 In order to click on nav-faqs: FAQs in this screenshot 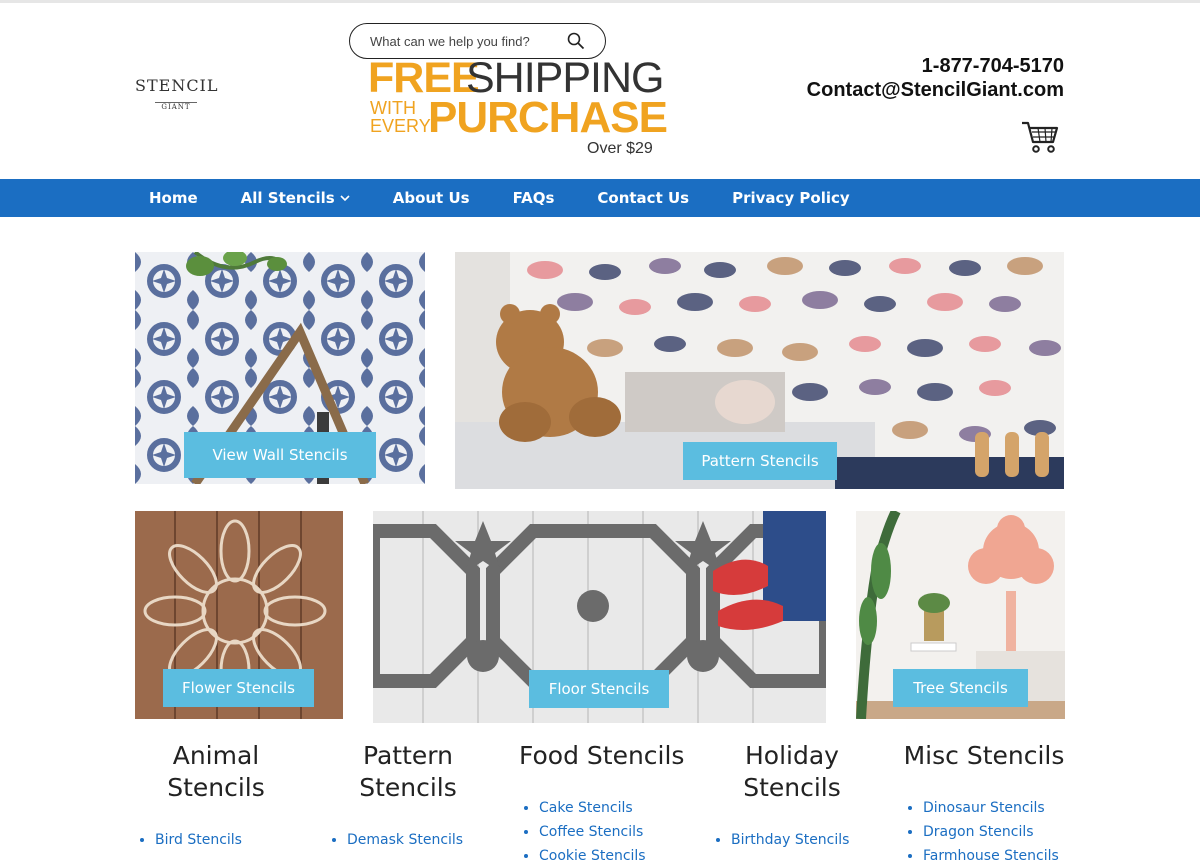, I will do `click(534, 198)`.